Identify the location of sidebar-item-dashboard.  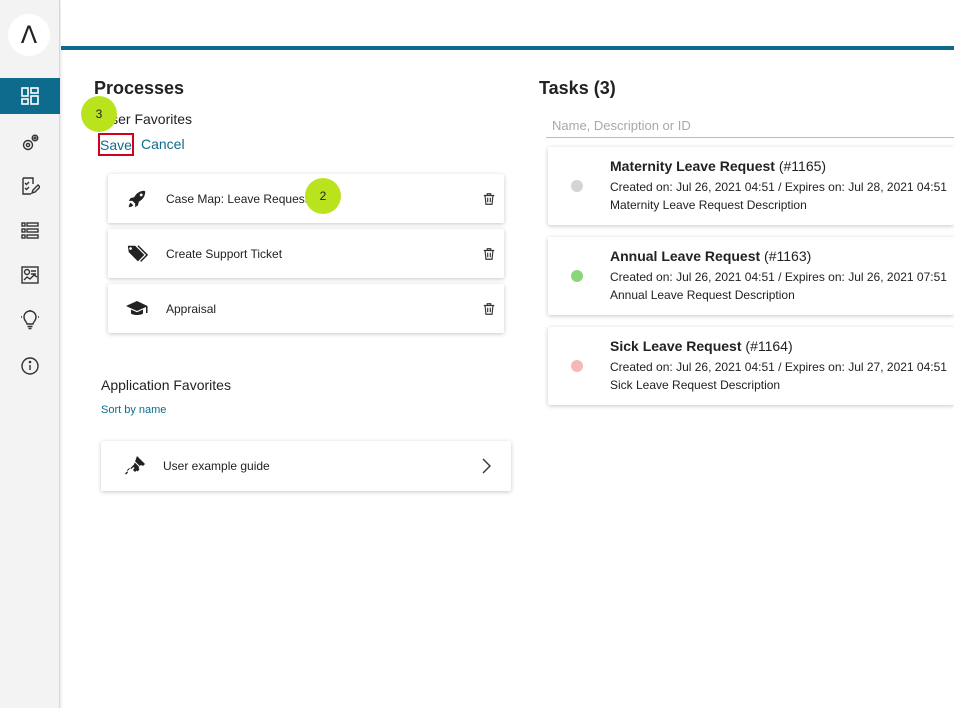
(30, 96).